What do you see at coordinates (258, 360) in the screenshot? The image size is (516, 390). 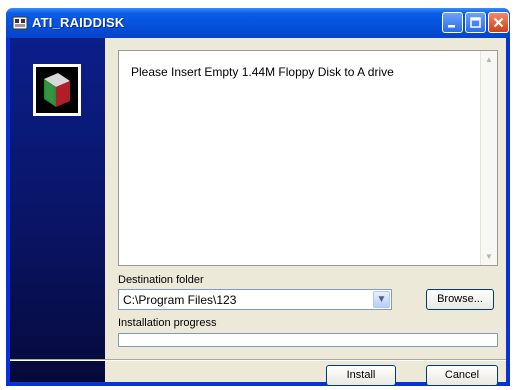 I see `button-divider` at bounding box center [258, 360].